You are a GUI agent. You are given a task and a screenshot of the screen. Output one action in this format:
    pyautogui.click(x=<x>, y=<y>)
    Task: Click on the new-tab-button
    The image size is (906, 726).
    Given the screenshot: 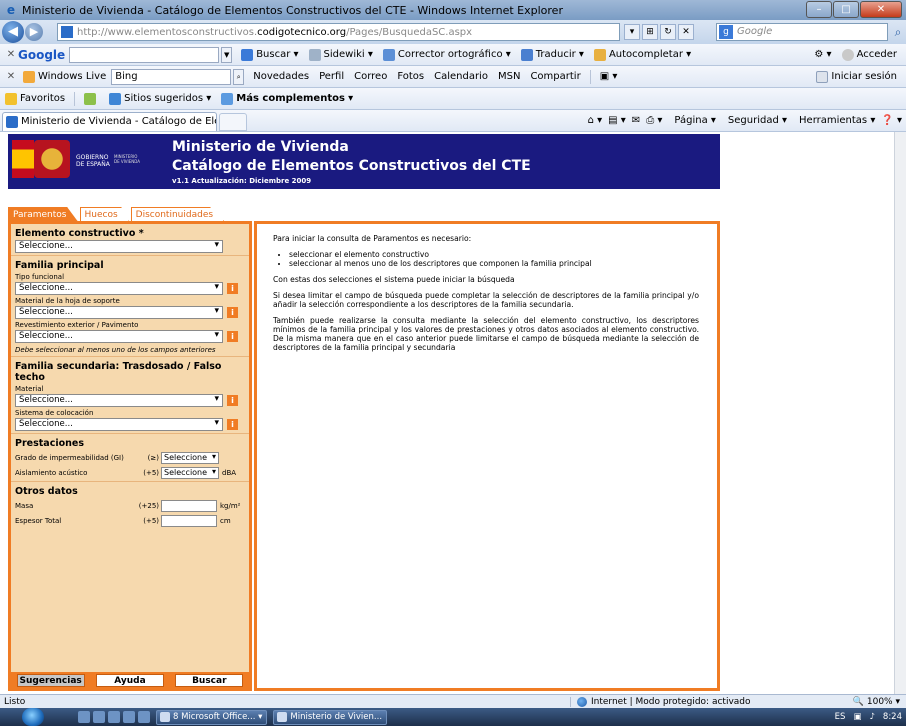 What is the action you would take?
    pyautogui.click(x=233, y=121)
    